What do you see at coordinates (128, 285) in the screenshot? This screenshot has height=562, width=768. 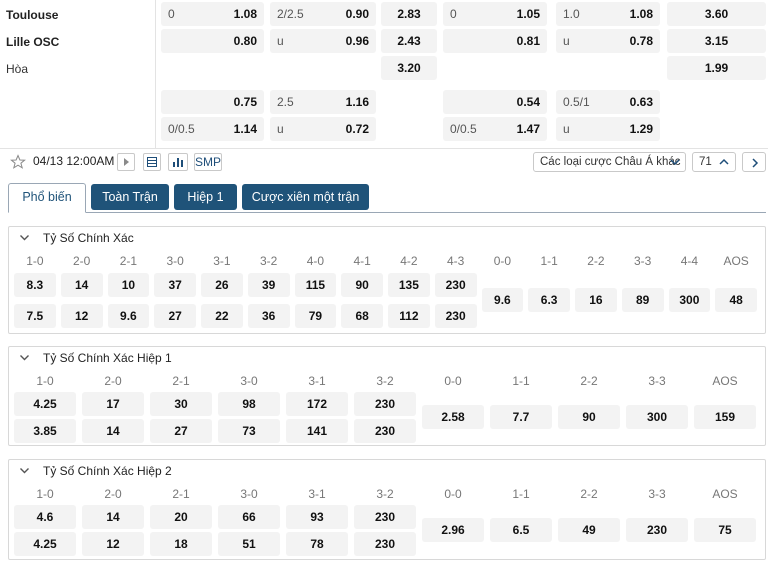 I see `score-odds-top: 10` at bounding box center [128, 285].